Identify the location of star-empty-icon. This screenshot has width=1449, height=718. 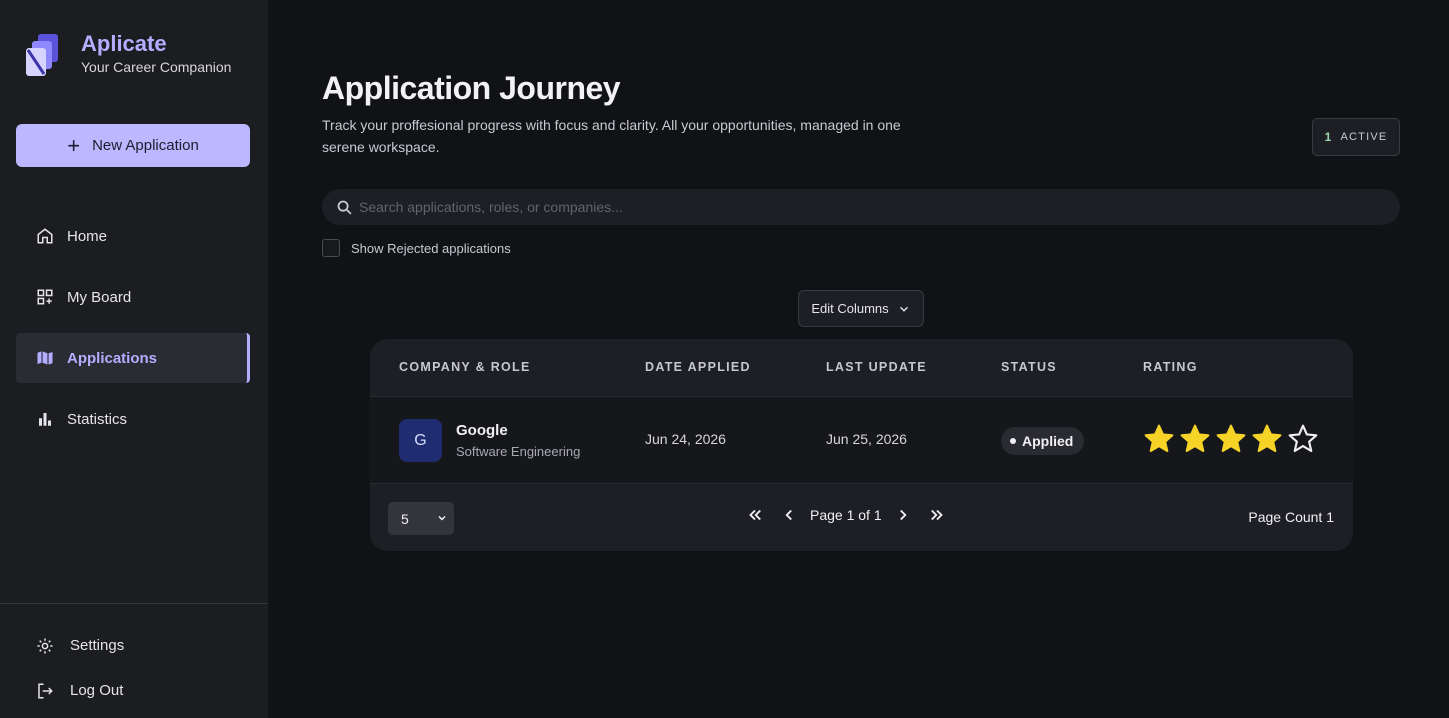
(1303, 439).